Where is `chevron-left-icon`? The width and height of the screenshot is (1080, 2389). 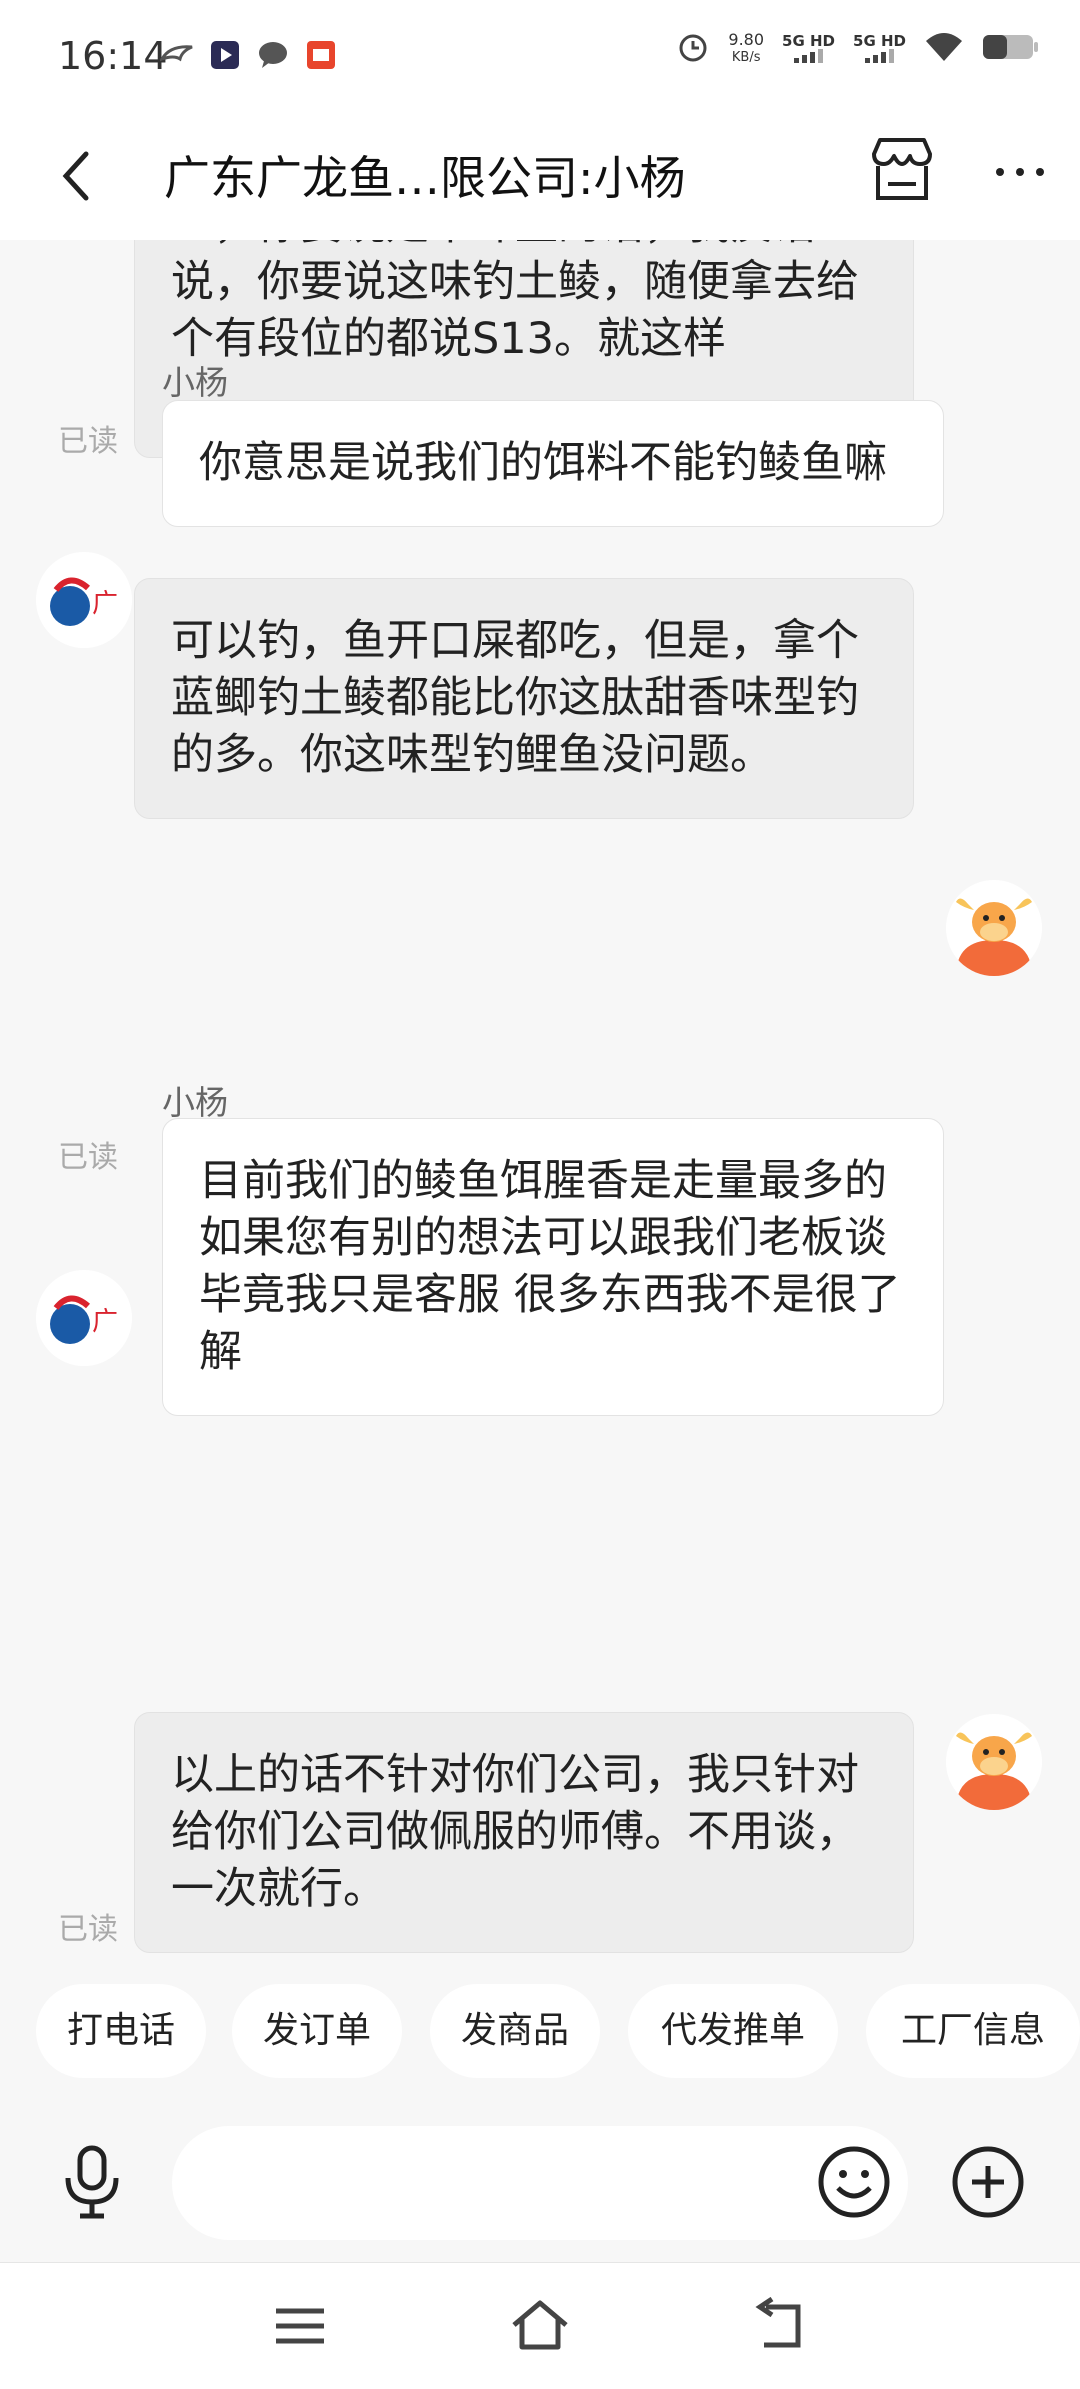 chevron-left-icon is located at coordinates (75, 176).